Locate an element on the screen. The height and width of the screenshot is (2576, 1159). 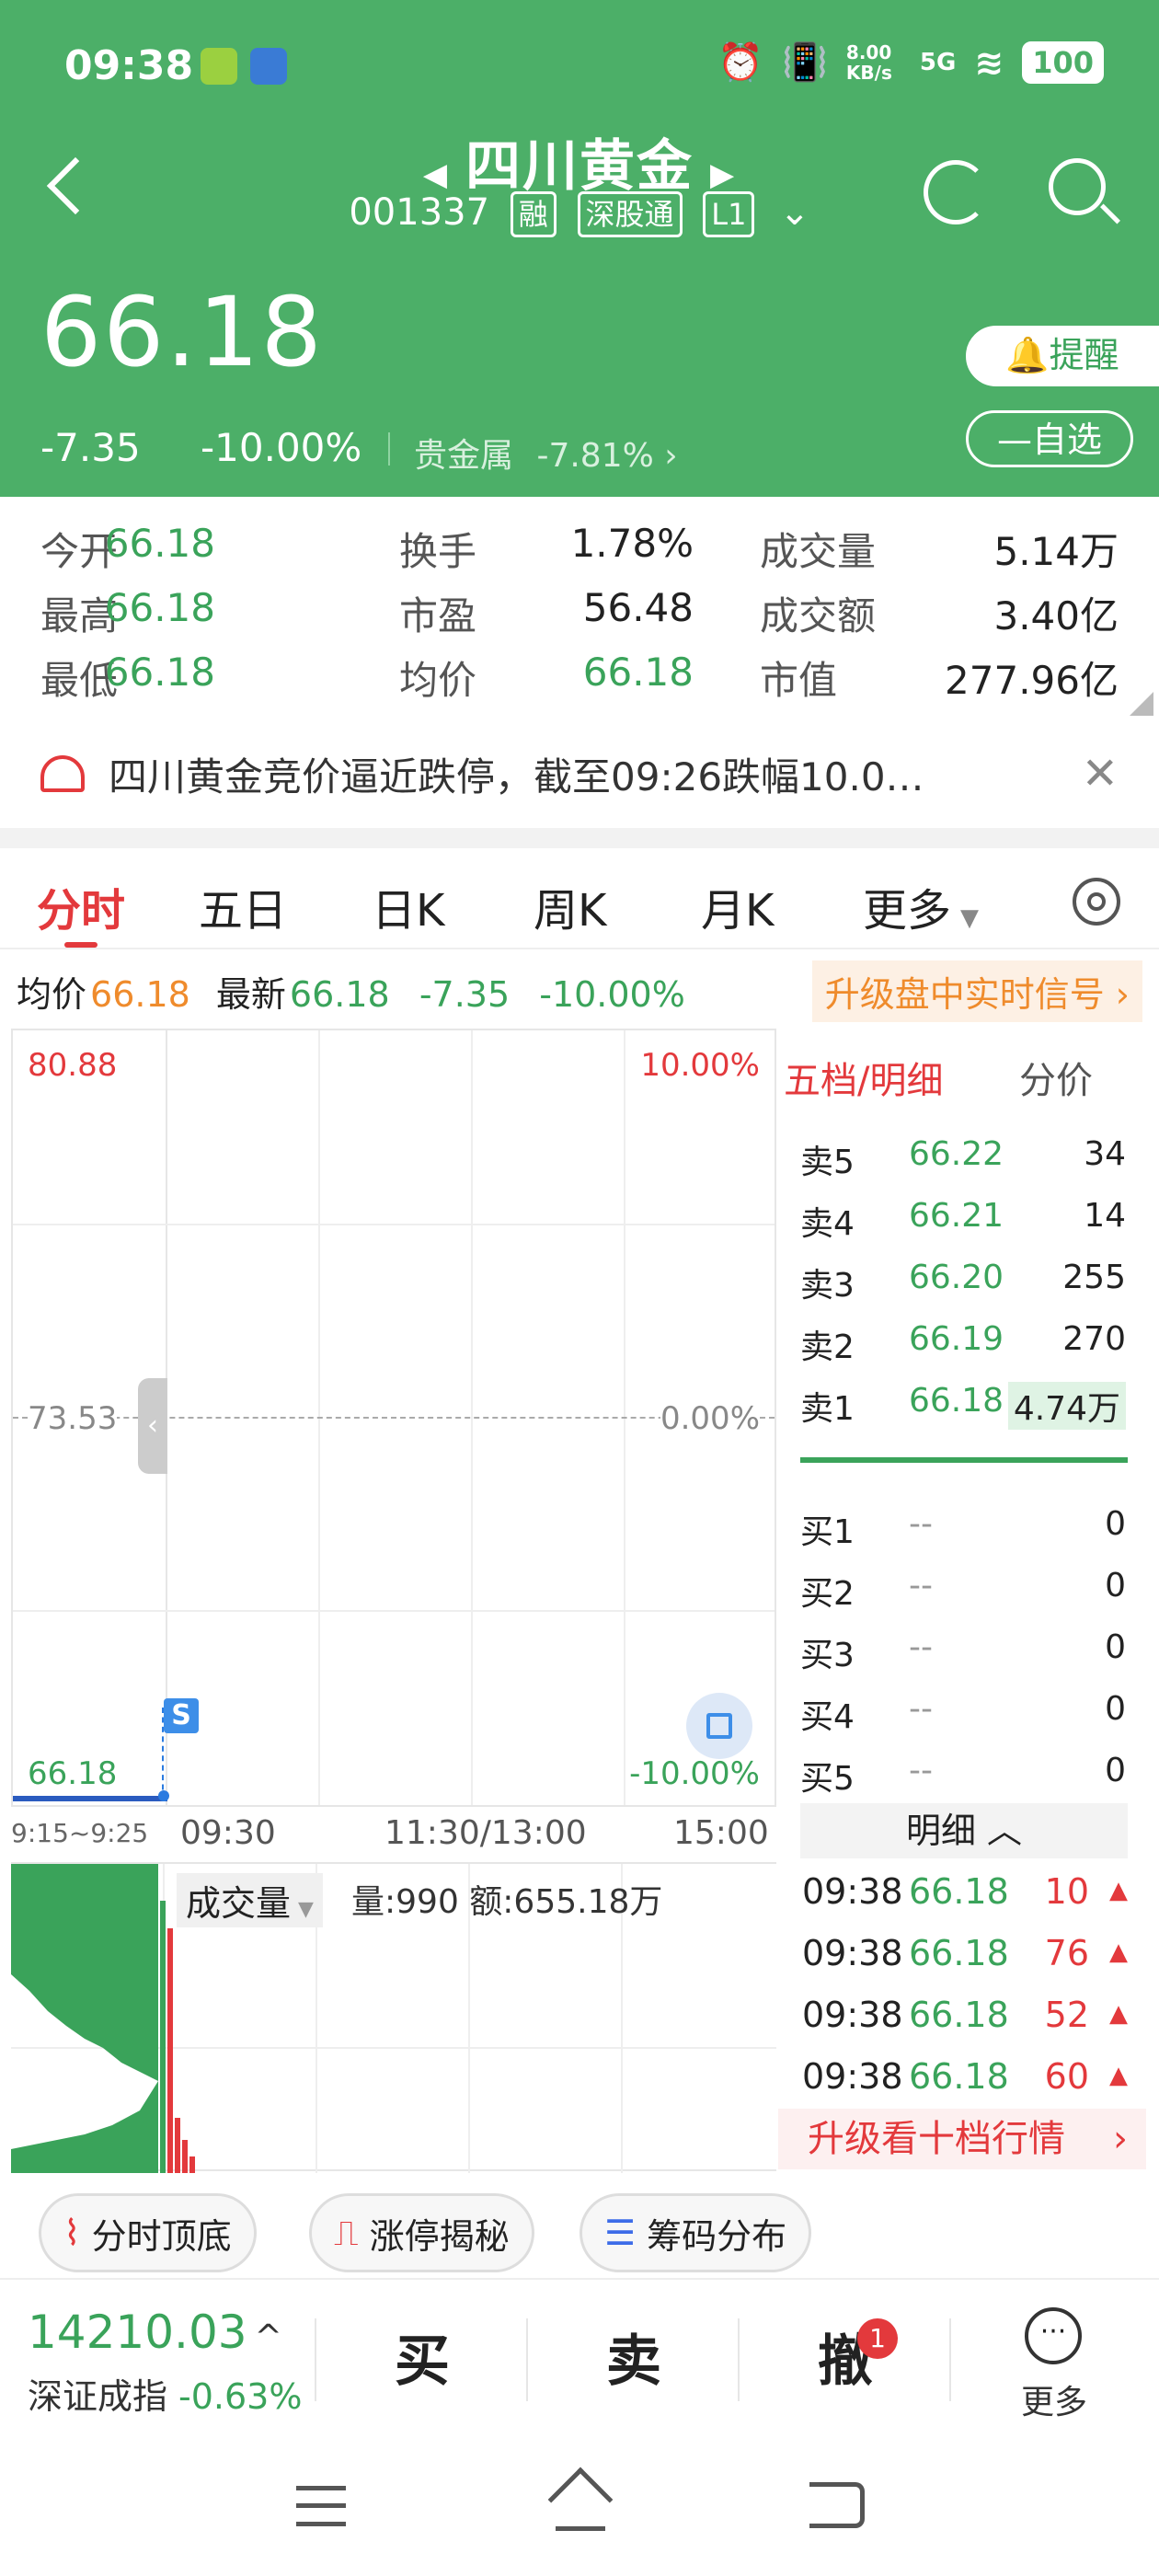
ask-level: 卖4 66.21 14 is located at coordinates (965, 1224).